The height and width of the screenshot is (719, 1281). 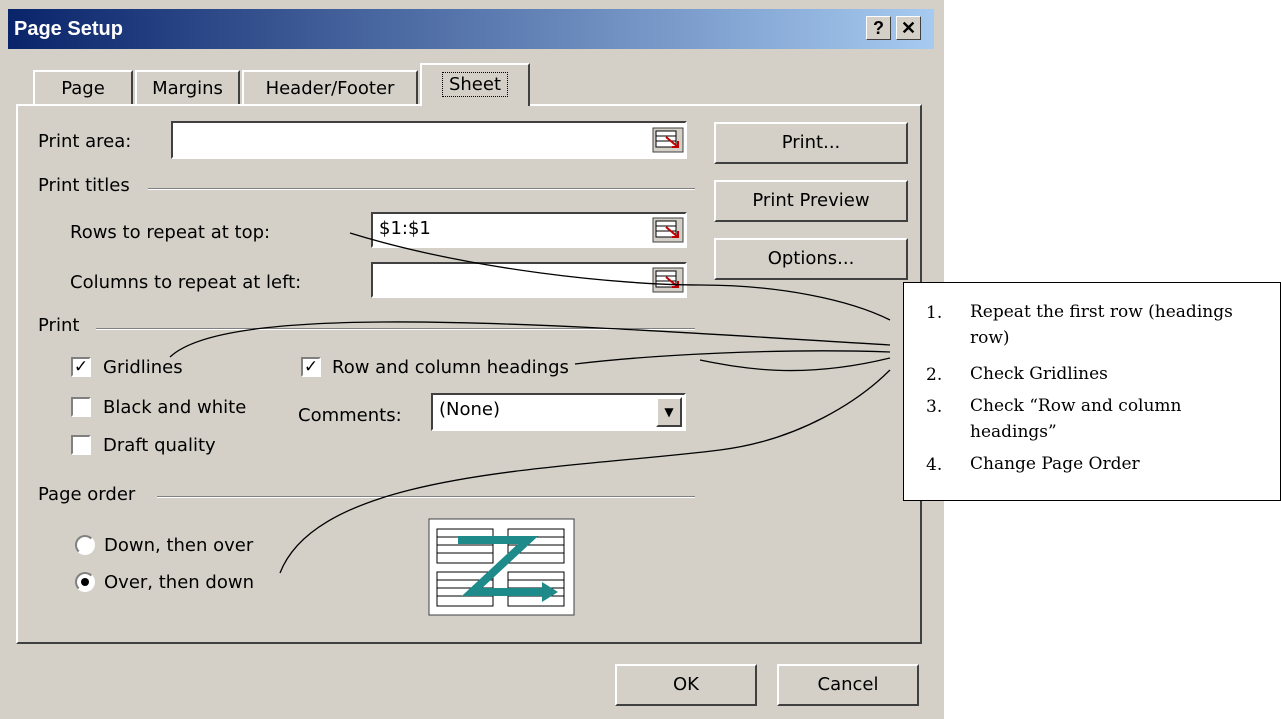 What do you see at coordinates (848, 685) in the screenshot?
I see `cancel-button: Cancel` at bounding box center [848, 685].